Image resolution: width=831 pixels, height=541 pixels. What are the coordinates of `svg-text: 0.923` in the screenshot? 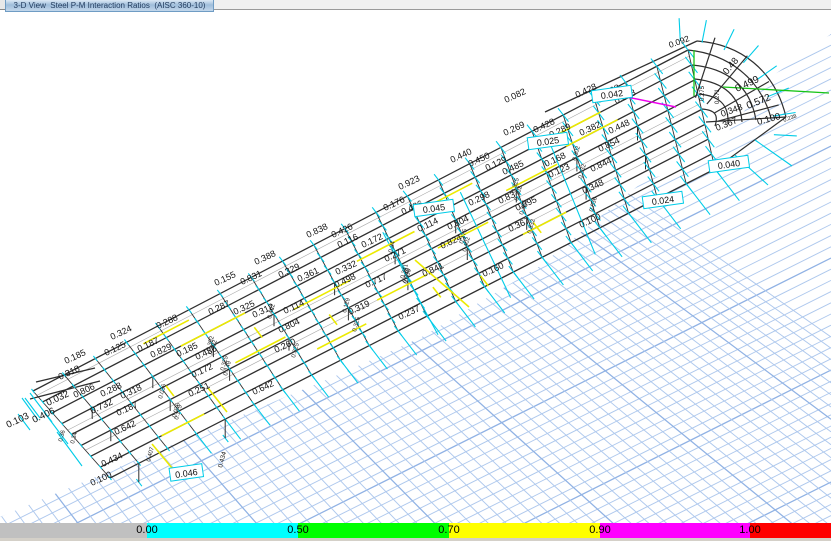 It's located at (409, 182).